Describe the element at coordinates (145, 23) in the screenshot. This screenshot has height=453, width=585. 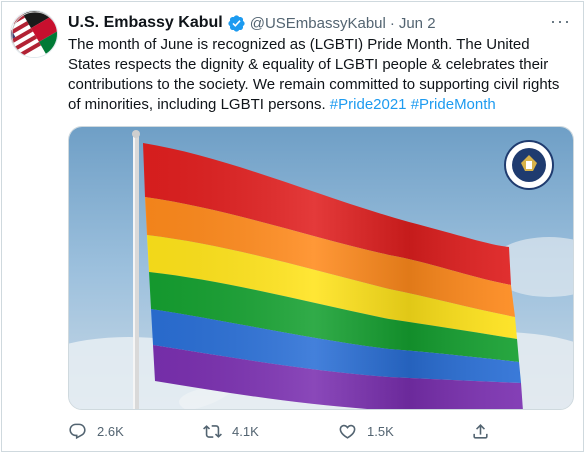
I see `display-name: U.S. Embassy Kabul` at that location.